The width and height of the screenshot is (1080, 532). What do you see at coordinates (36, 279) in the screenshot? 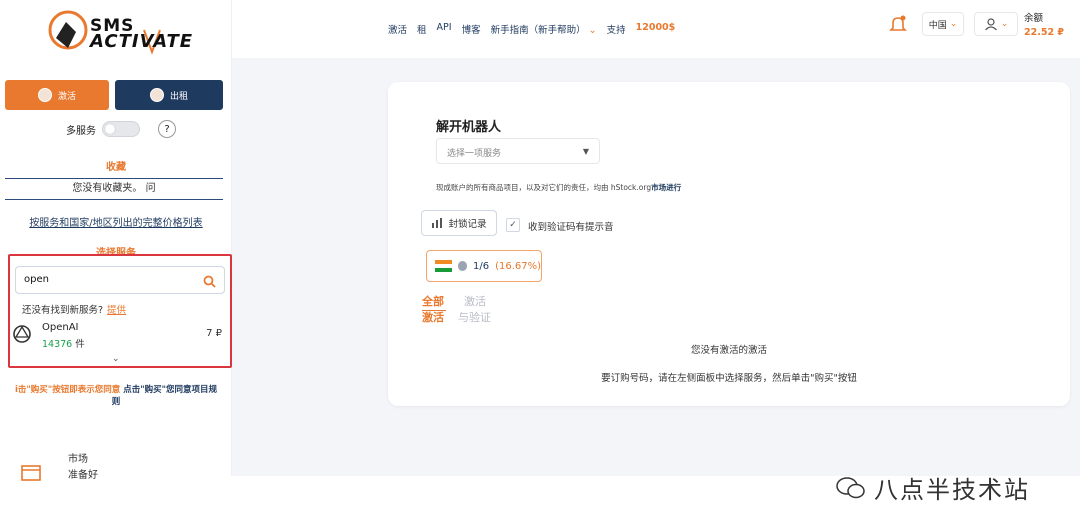
I see `search-value: open` at bounding box center [36, 279].